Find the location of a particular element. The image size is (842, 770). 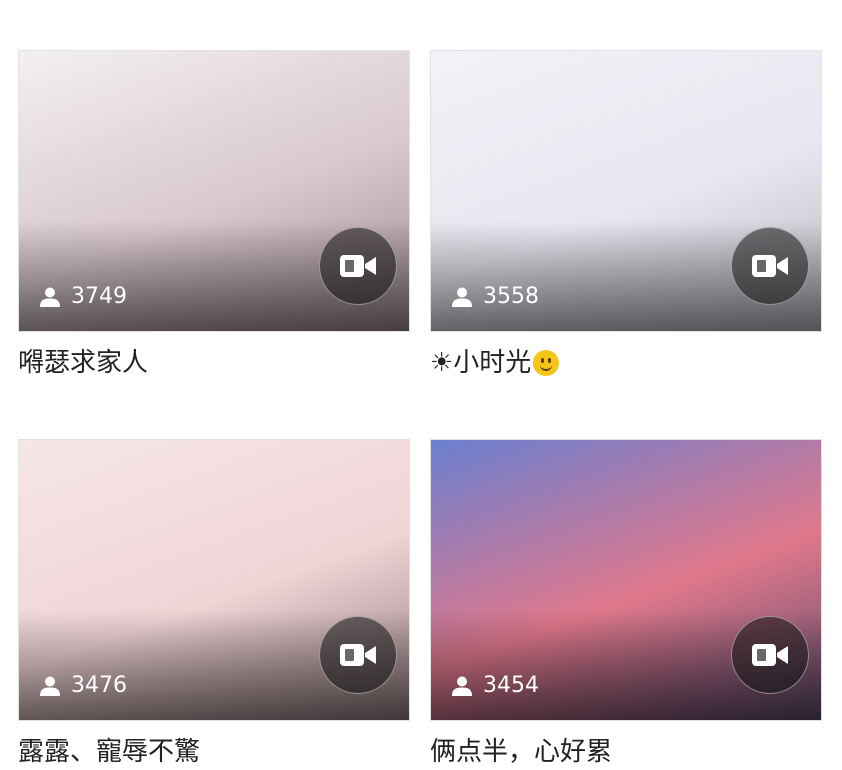

stream-title: ☀小时光 is located at coordinates (626, 363).